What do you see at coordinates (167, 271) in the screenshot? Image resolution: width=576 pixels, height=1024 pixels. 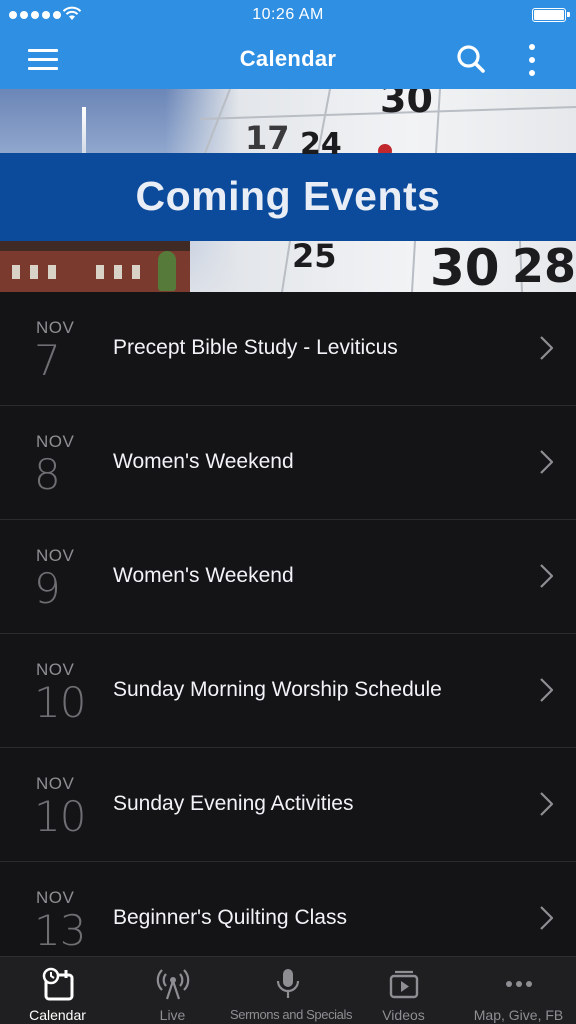 I see `tree` at bounding box center [167, 271].